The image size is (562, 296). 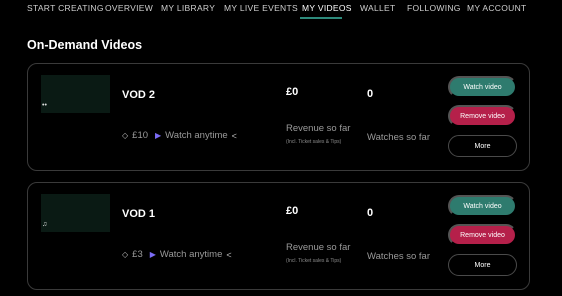 I want to click on video-title: VOD 1, so click(x=139, y=214).